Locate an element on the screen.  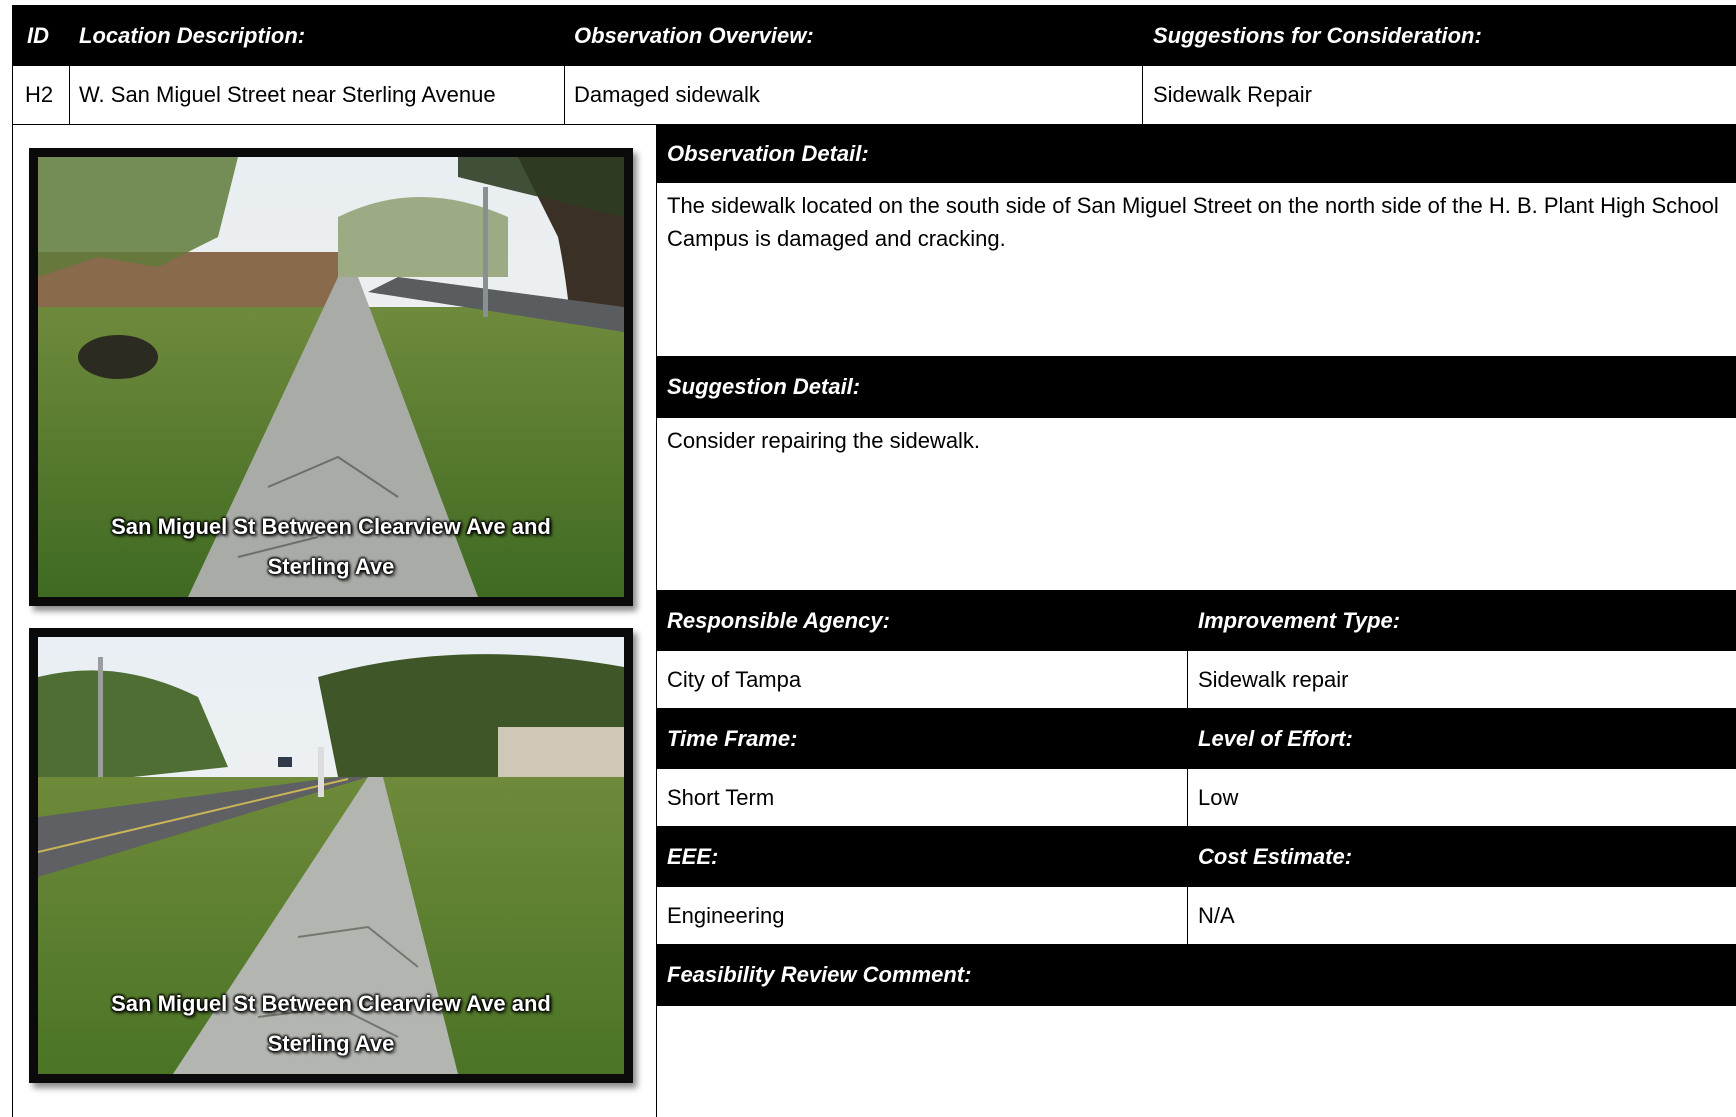
photo-2-caption-line1: San Miguel St Between Clearview Ave and is located at coordinates (331, 1003).